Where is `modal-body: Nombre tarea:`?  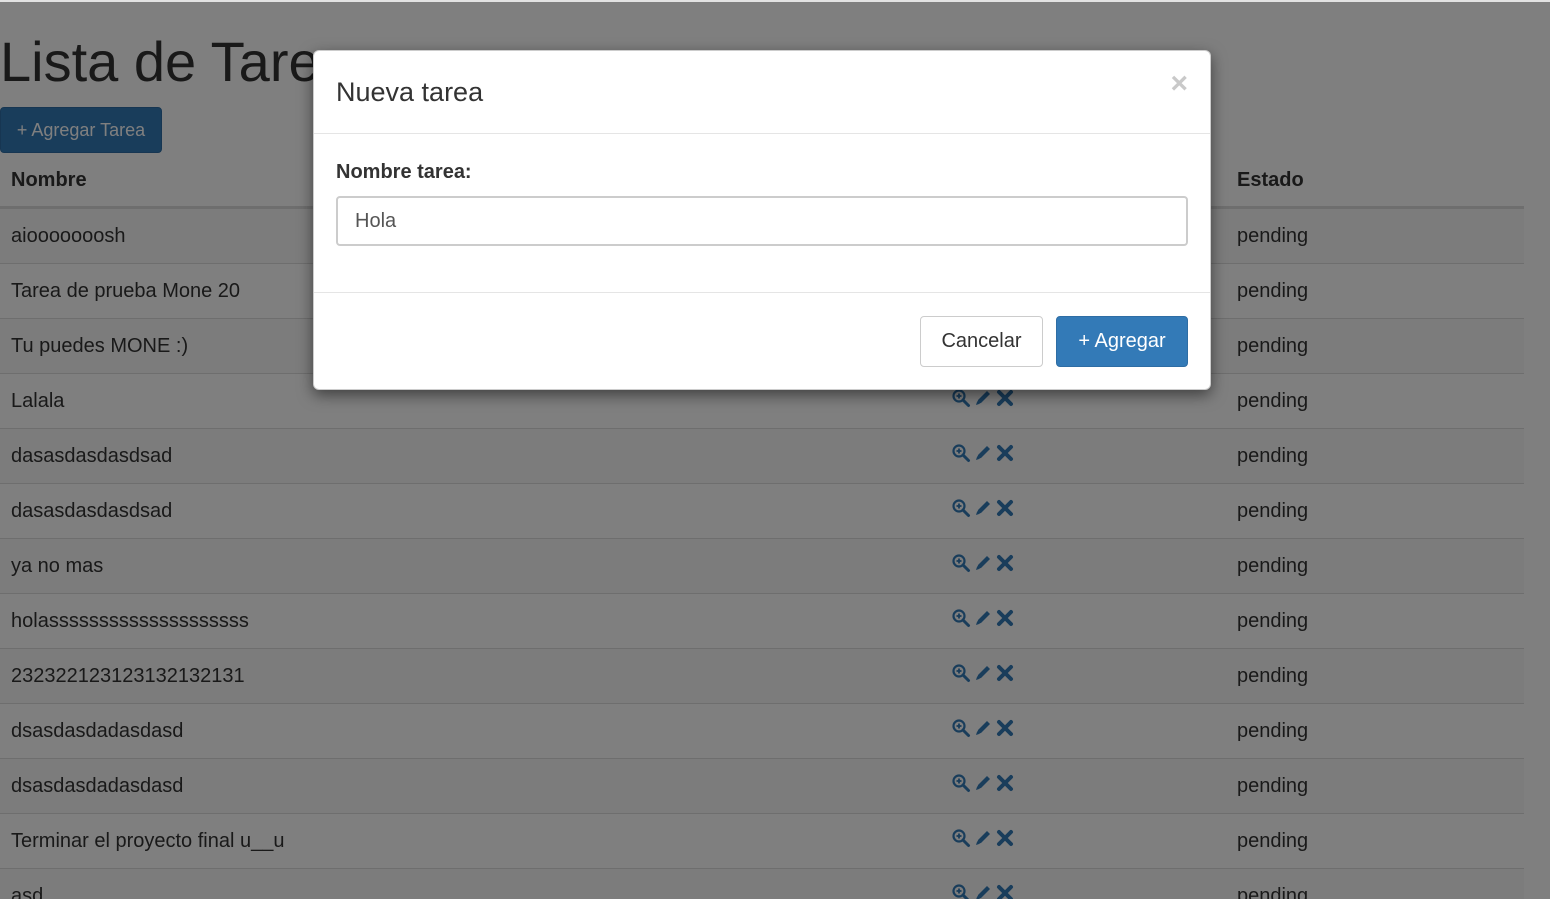
modal-body: Nombre tarea: is located at coordinates (762, 213).